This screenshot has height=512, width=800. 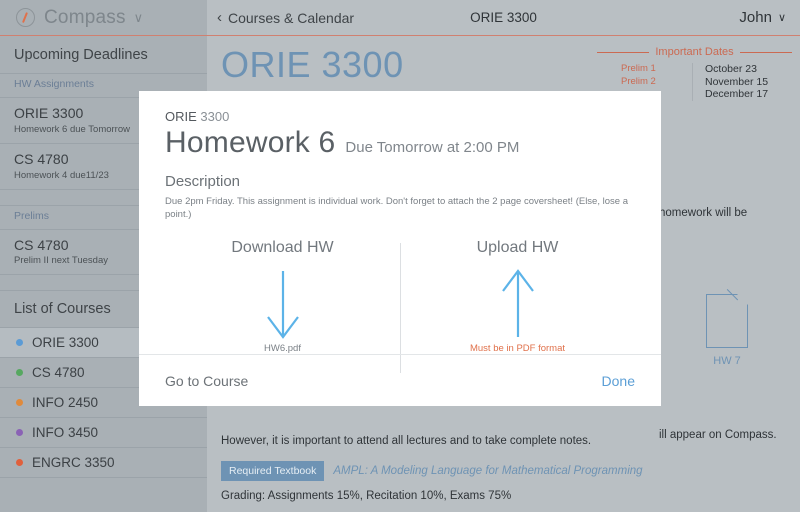 What do you see at coordinates (65, 433) in the screenshot?
I see `course-label: INFO 3450` at bounding box center [65, 433].